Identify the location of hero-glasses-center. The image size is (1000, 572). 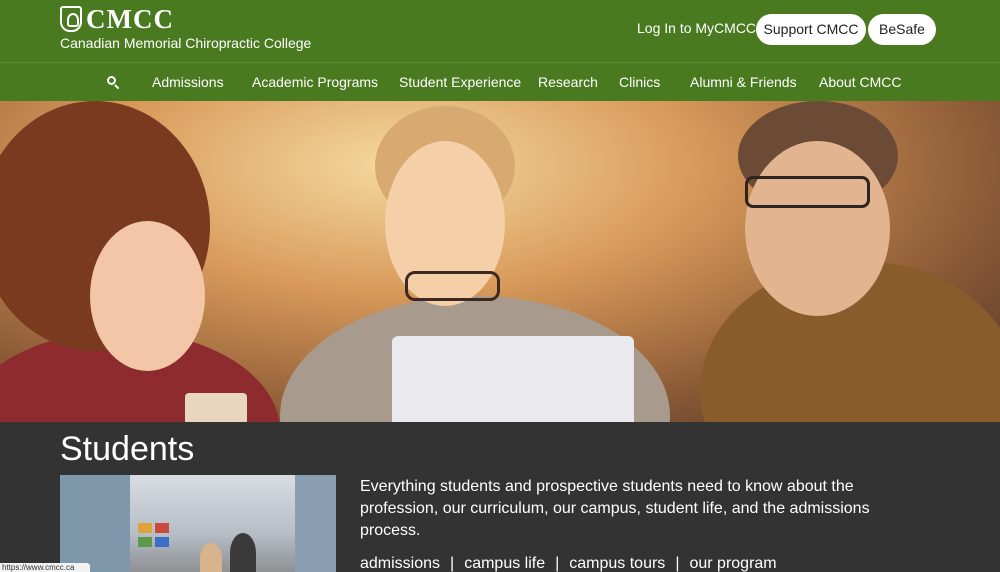
(452, 286).